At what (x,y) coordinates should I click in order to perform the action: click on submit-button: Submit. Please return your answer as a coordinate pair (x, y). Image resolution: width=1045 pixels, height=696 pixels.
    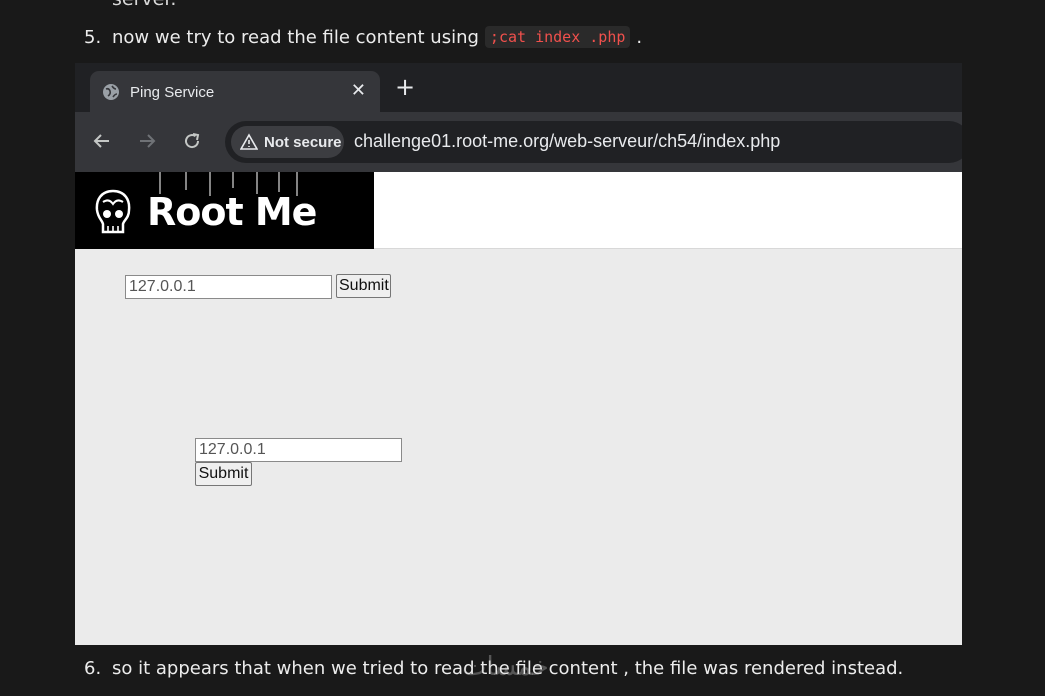
    Looking at the image, I should click on (363, 286).